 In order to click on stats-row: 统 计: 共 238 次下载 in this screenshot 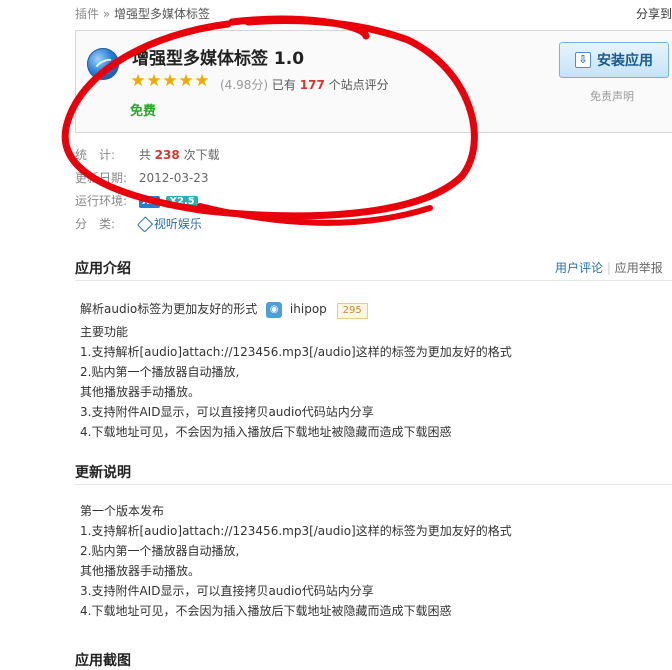, I will do `click(147, 154)`.